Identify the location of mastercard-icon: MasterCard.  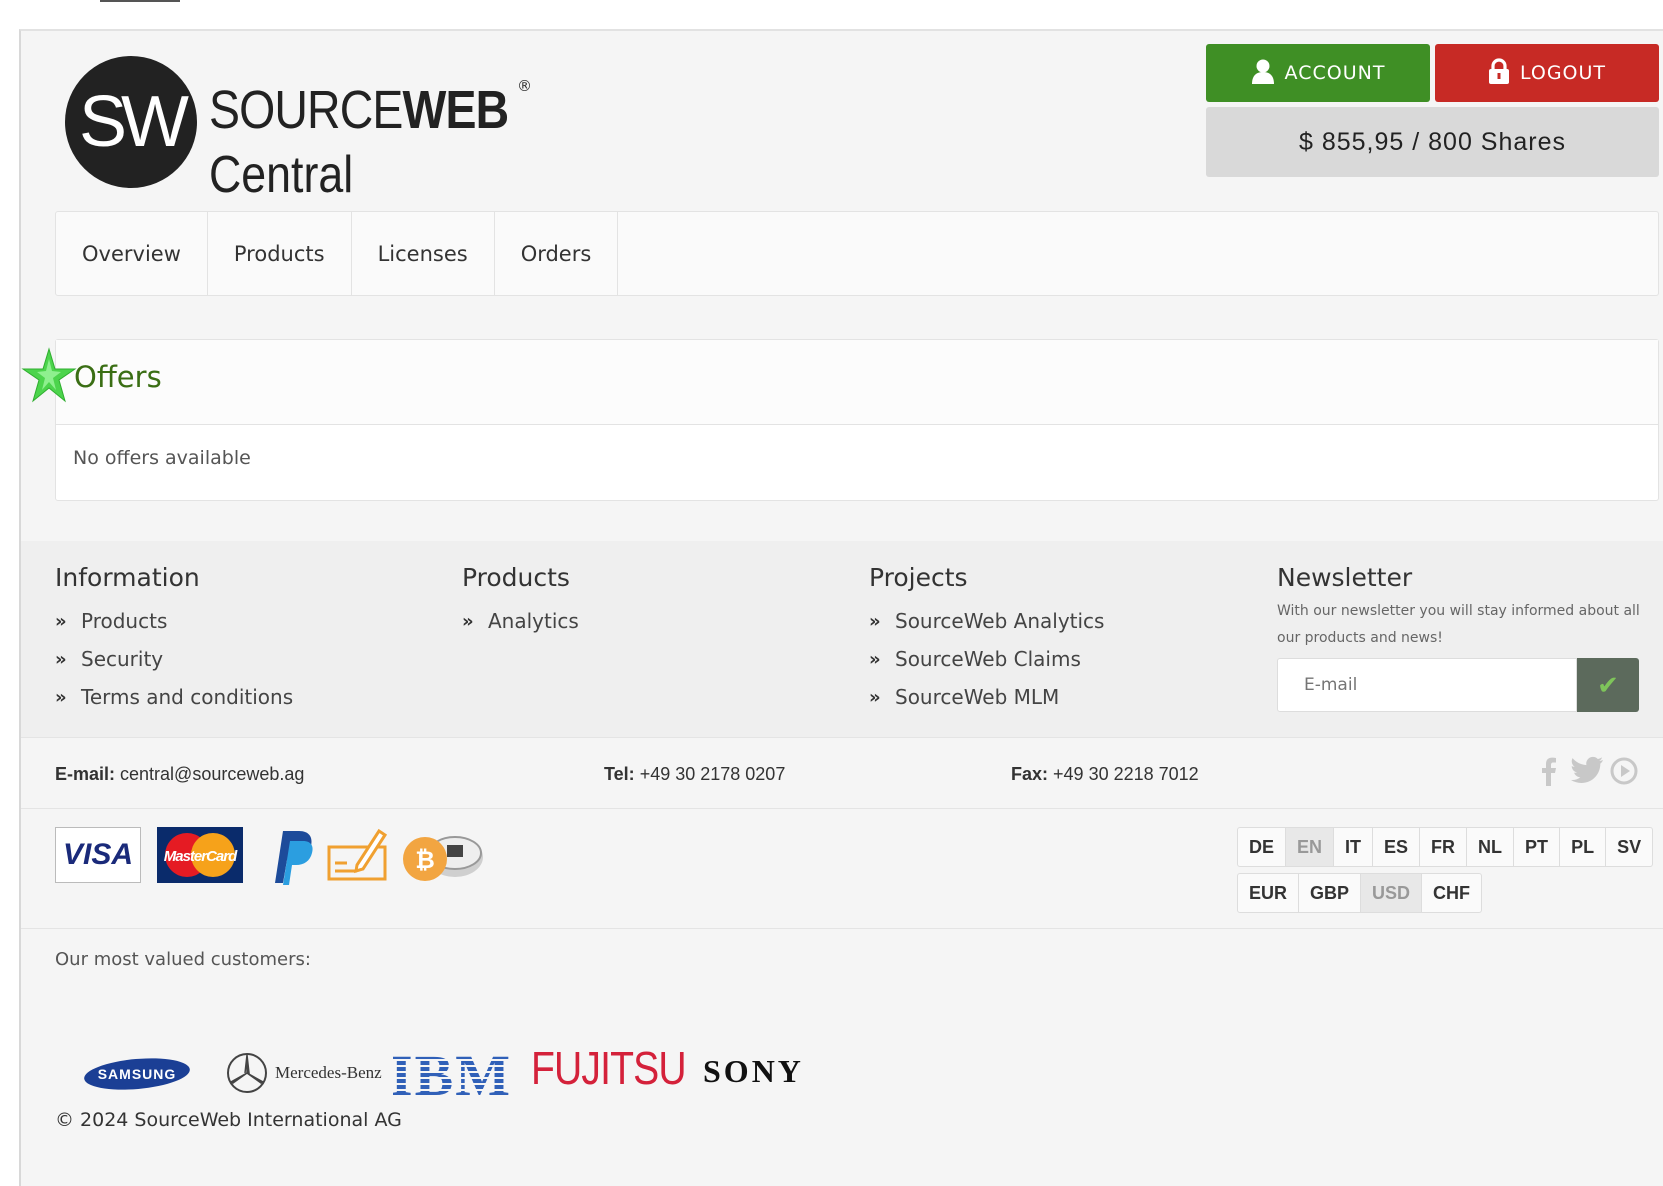
(200, 855).